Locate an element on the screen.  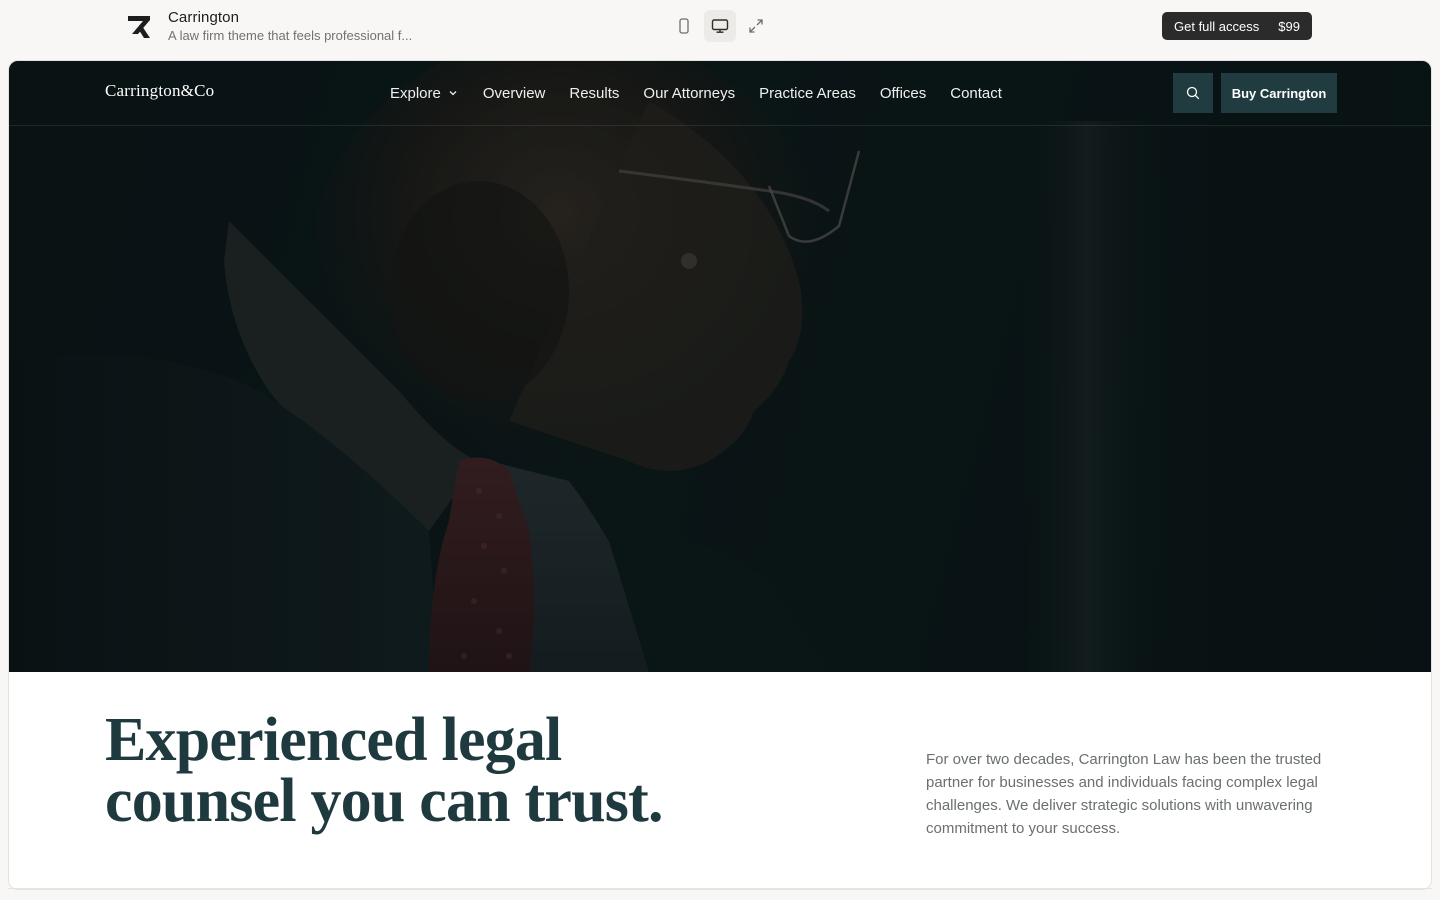
buy-carrington-button: Buy Carrington is located at coordinates (1279, 93).